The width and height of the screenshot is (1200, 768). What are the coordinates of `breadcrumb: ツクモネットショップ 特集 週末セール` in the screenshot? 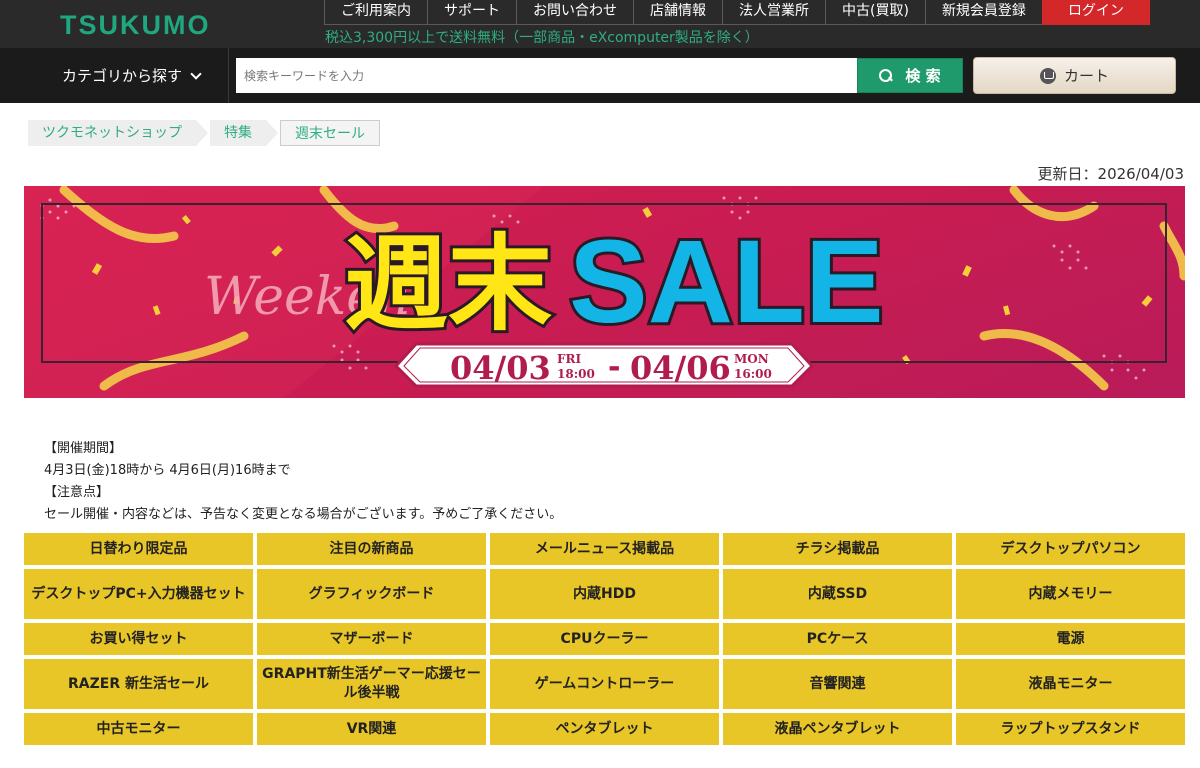 It's located at (204, 133).